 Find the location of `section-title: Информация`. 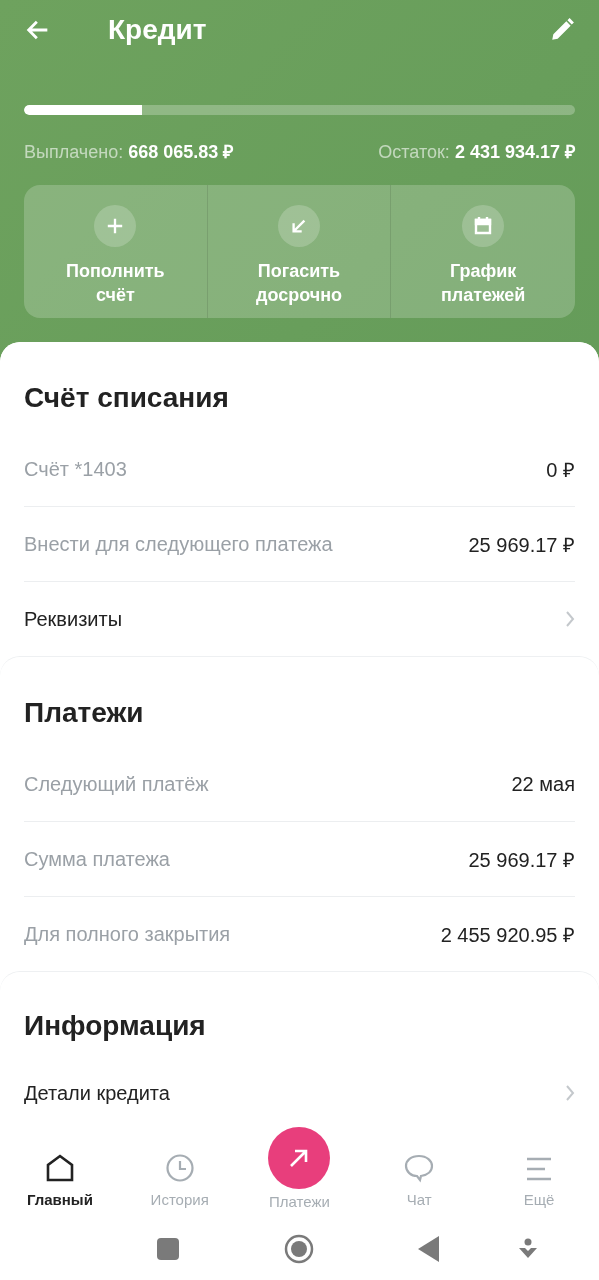

section-title: Информация is located at coordinates (115, 1026).